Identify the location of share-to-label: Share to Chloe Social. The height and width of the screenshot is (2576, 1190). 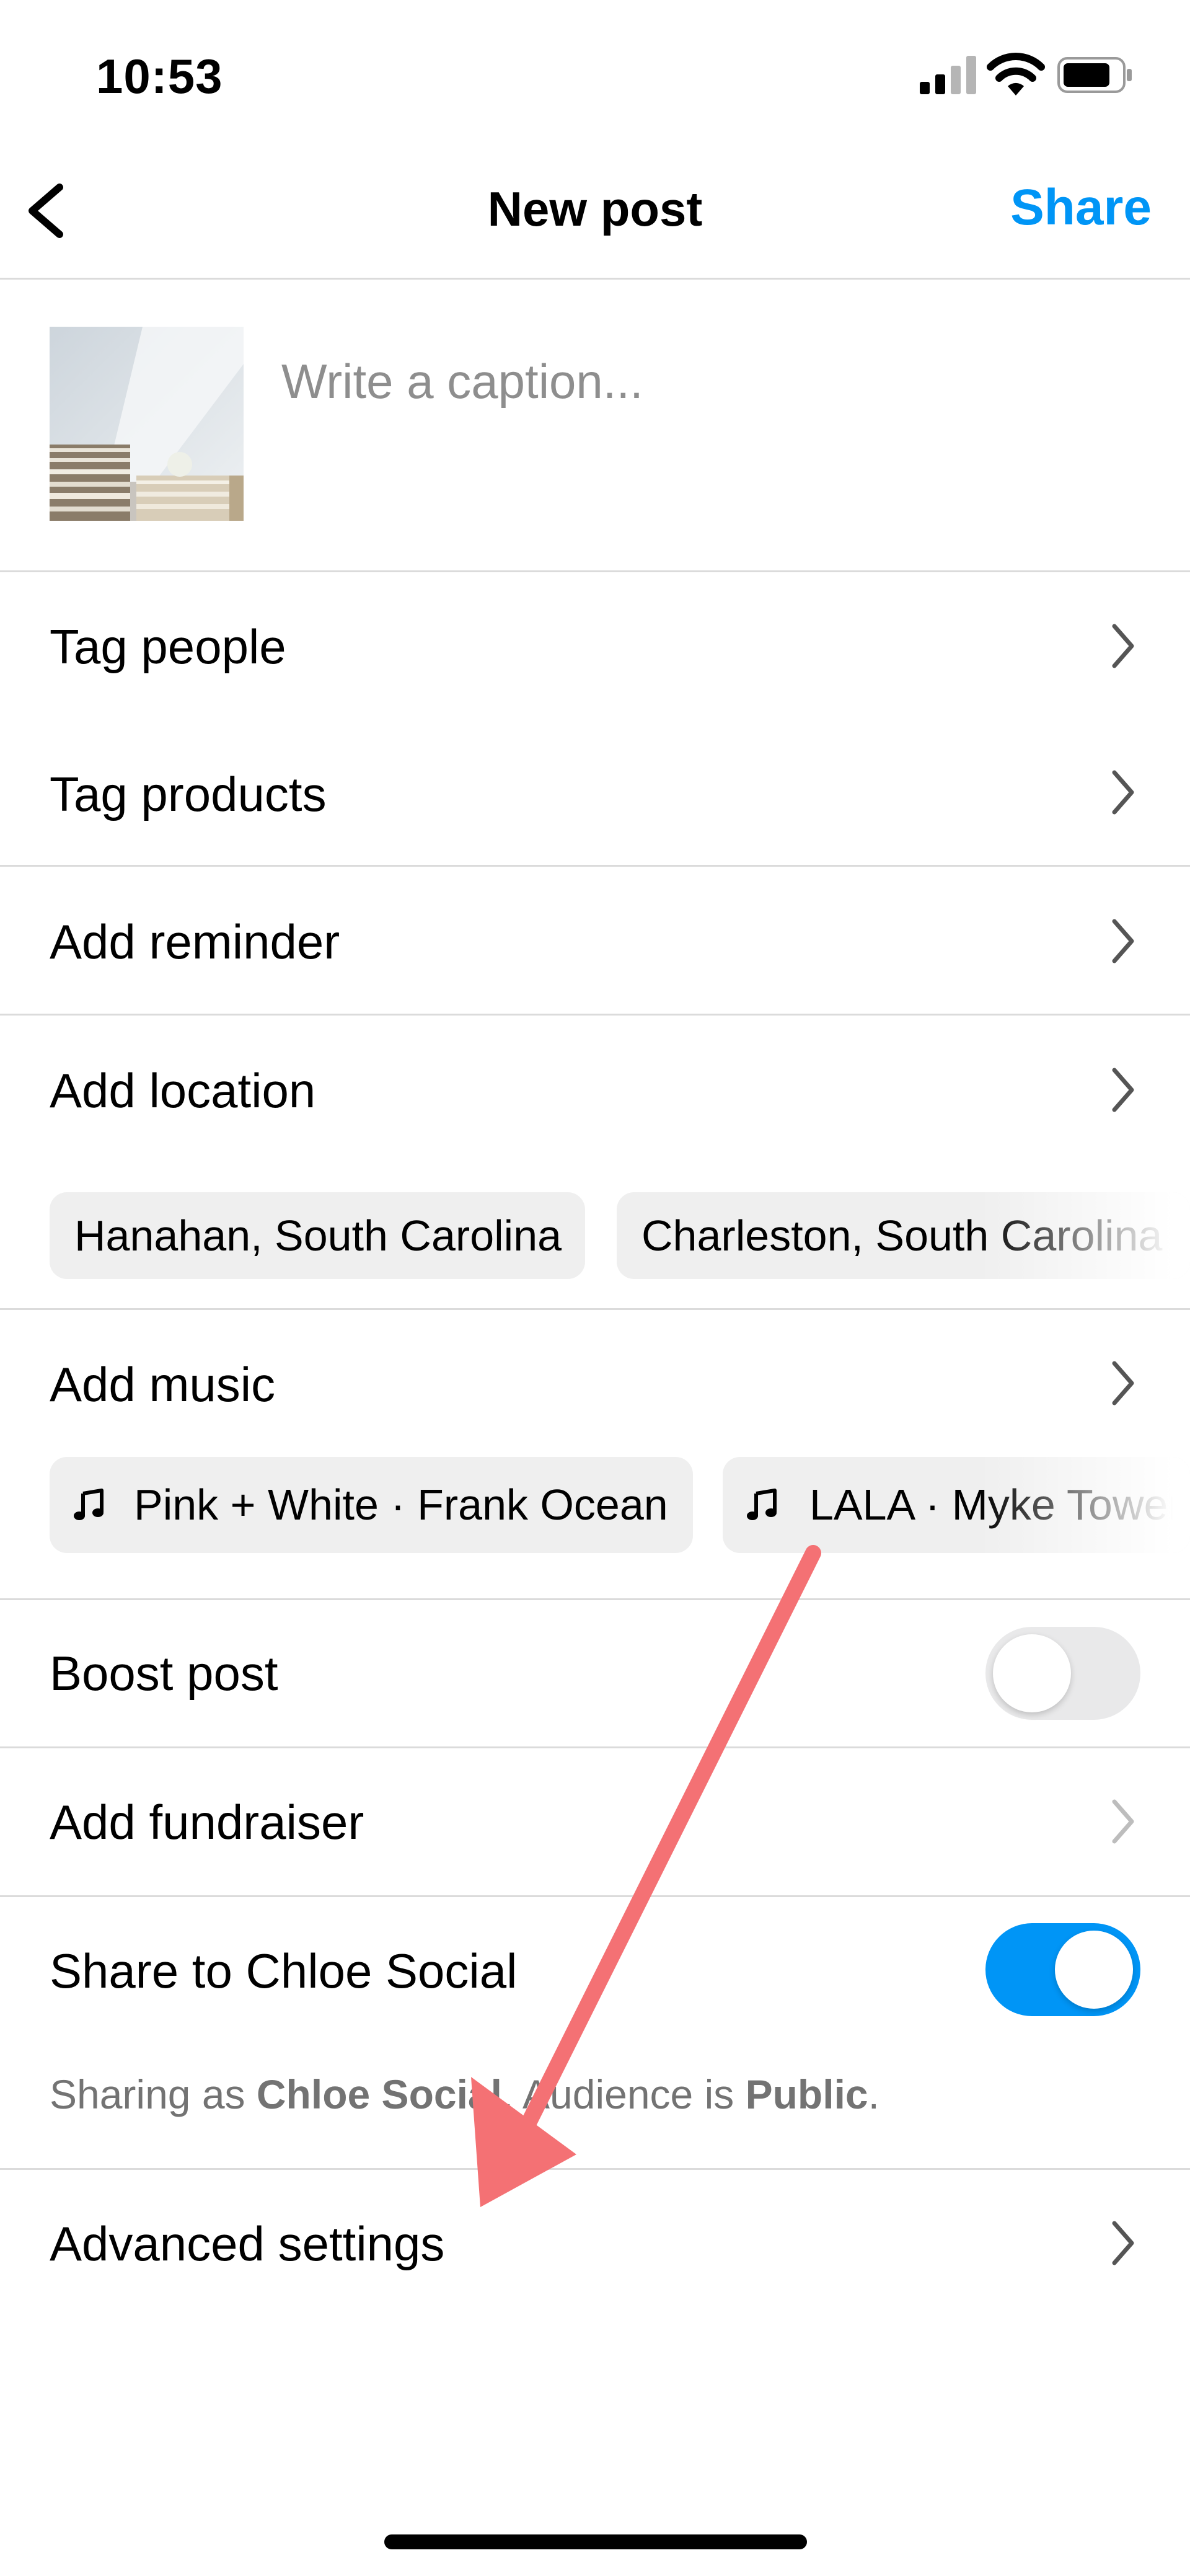
(284, 1971).